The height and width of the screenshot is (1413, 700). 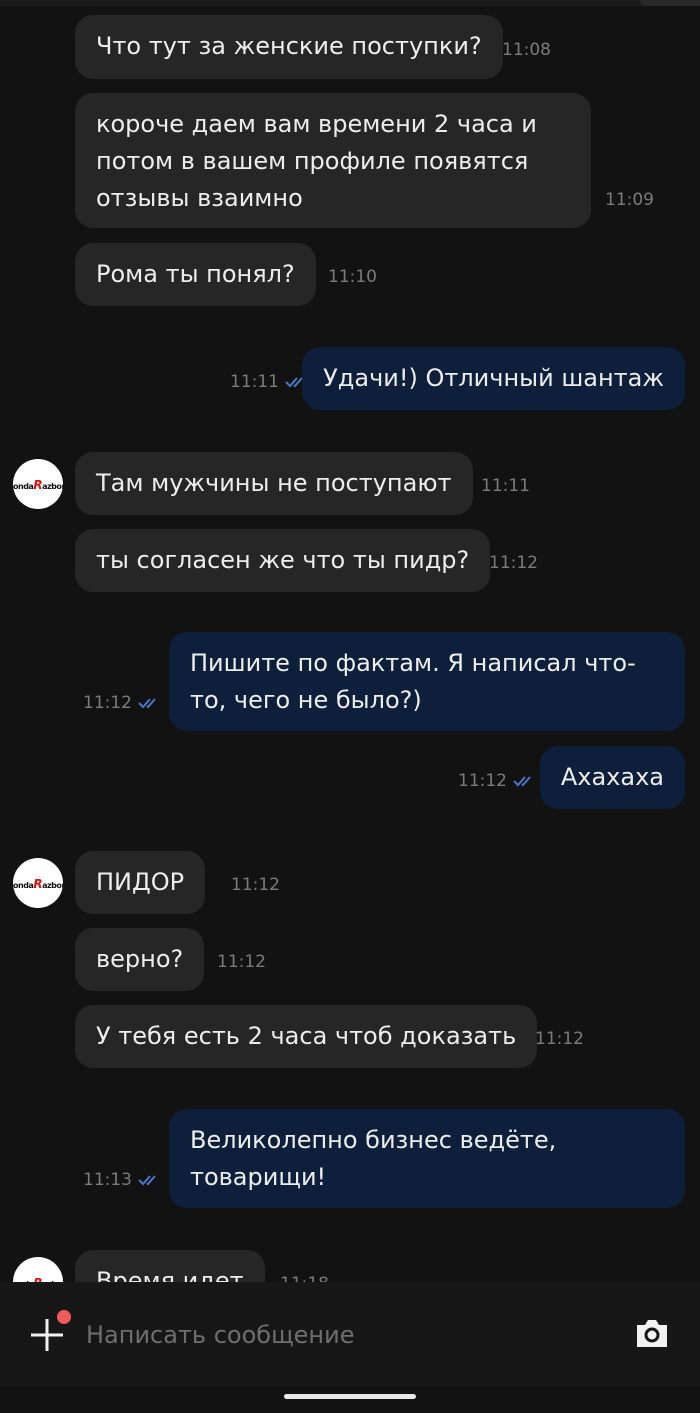 I want to click on message-text: Рома ты понял?, so click(x=195, y=274).